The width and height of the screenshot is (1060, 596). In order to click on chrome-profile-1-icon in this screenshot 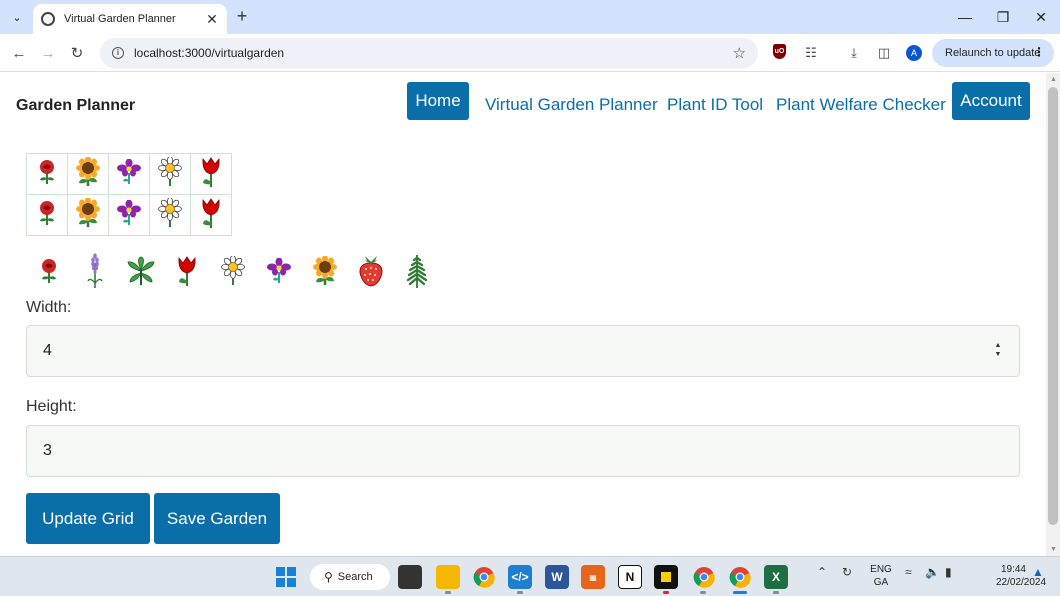, I will do `click(704, 577)`.